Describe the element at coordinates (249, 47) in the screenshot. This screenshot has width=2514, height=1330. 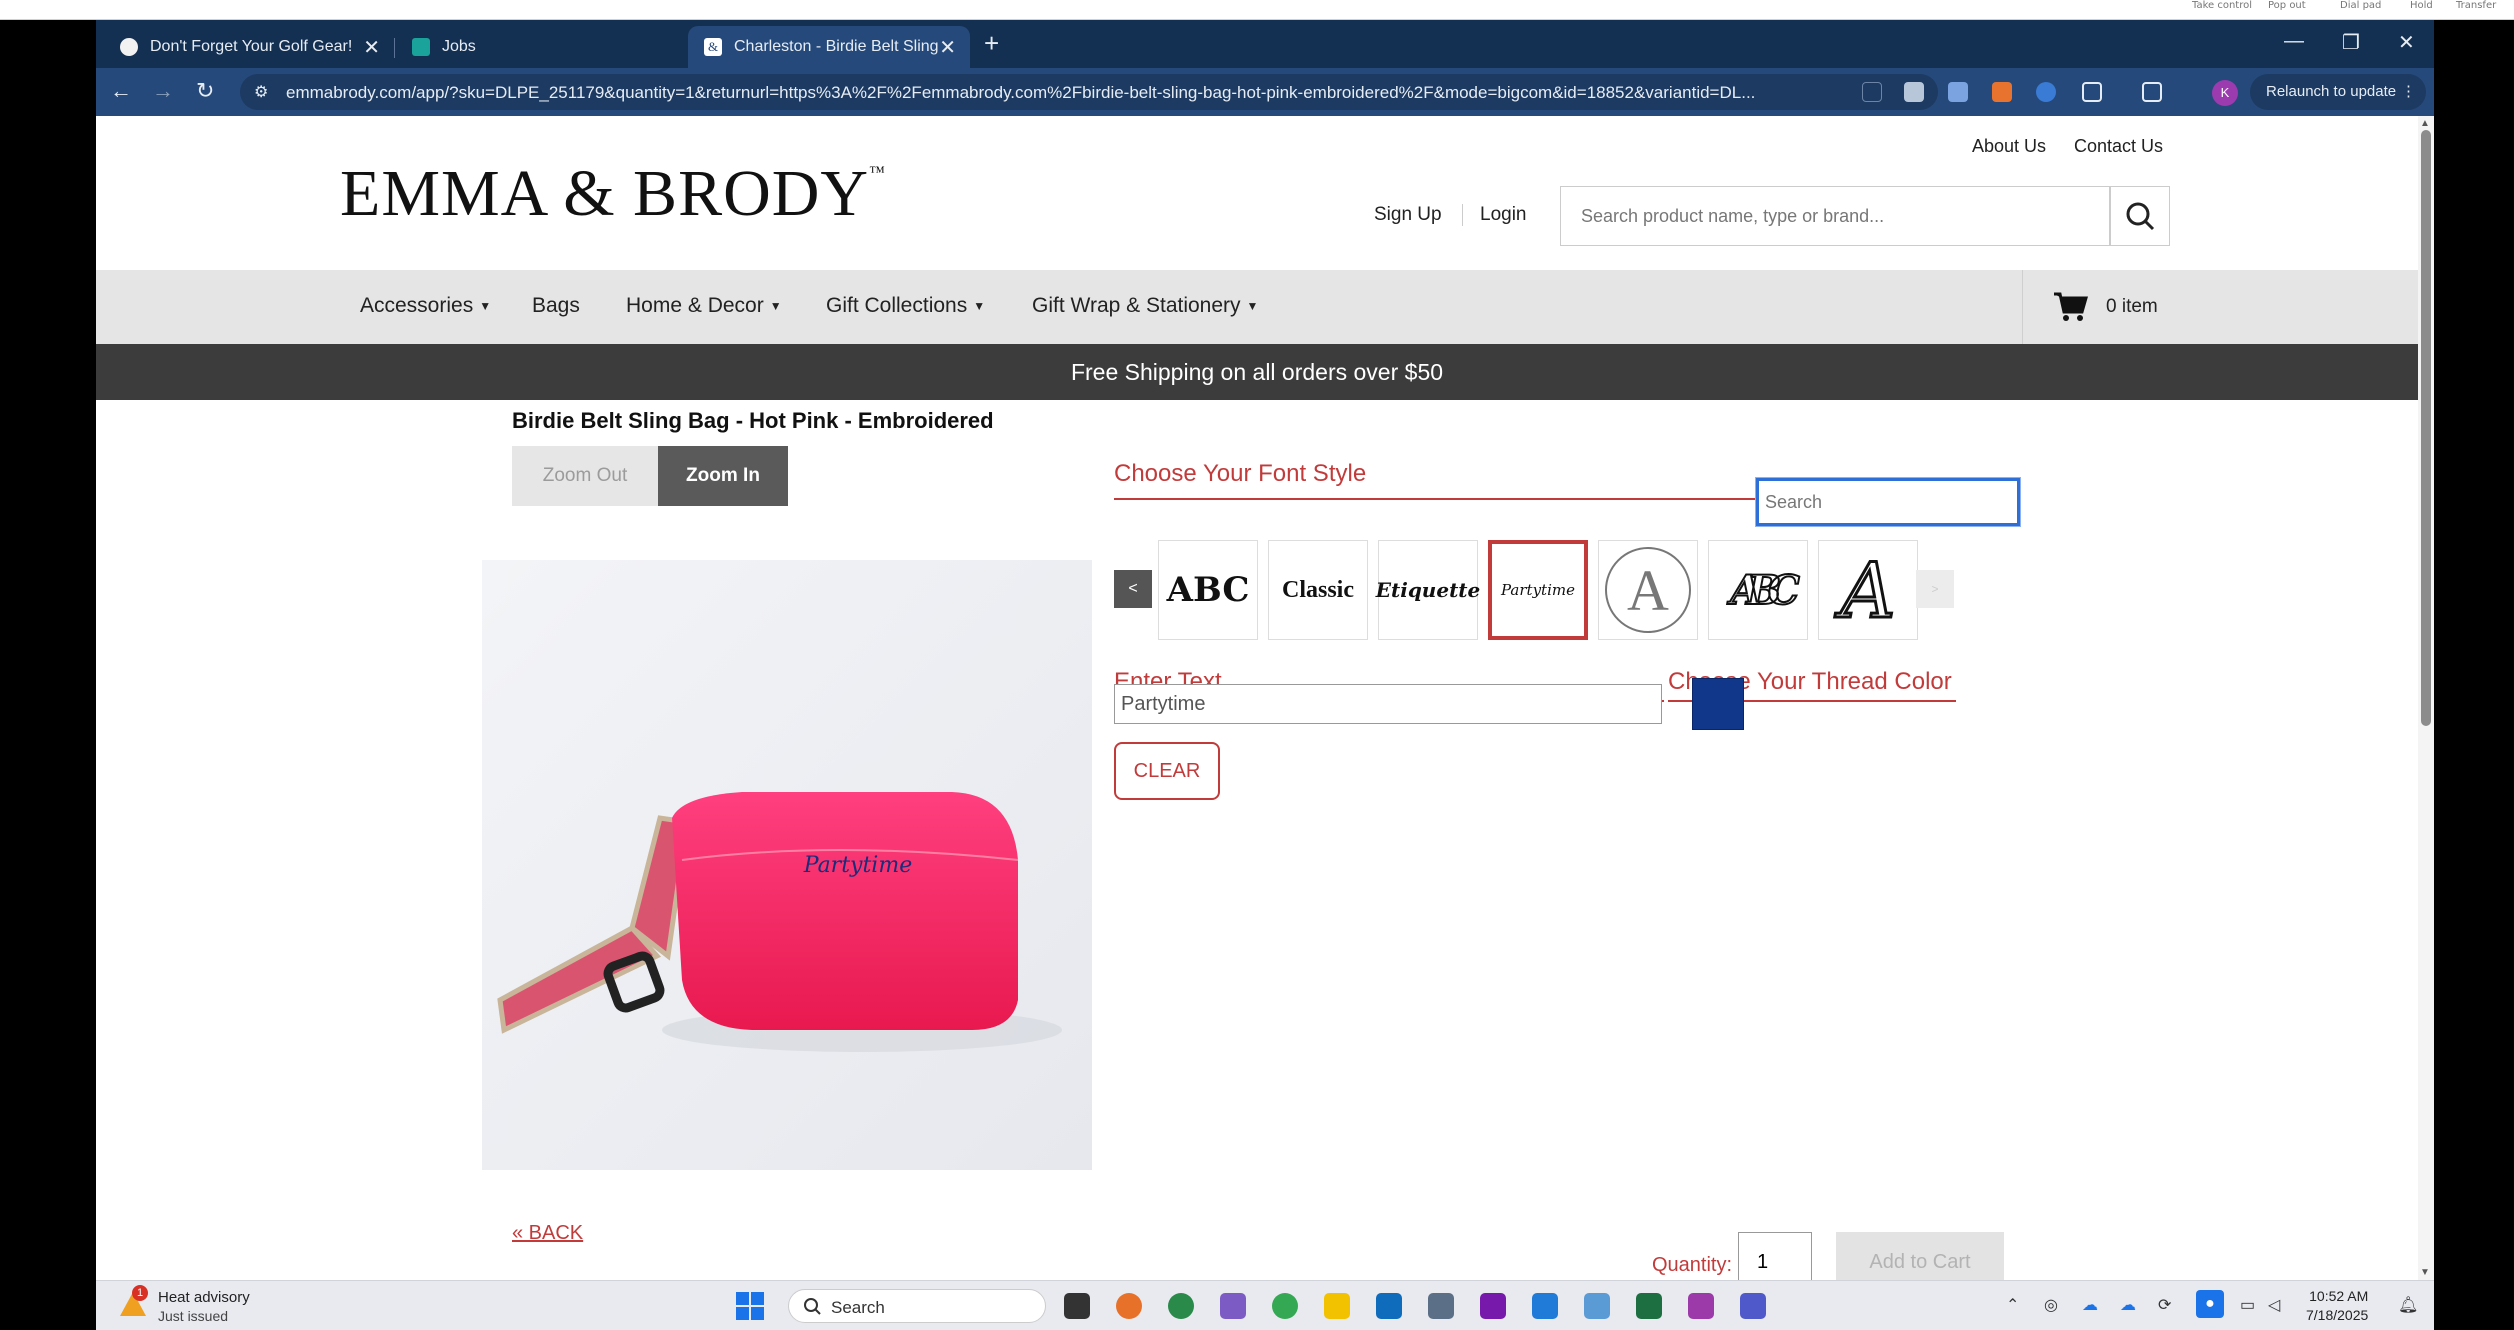
I see `tab-golf-gear: Don't Forget Your Golf Gear! ✕` at that location.